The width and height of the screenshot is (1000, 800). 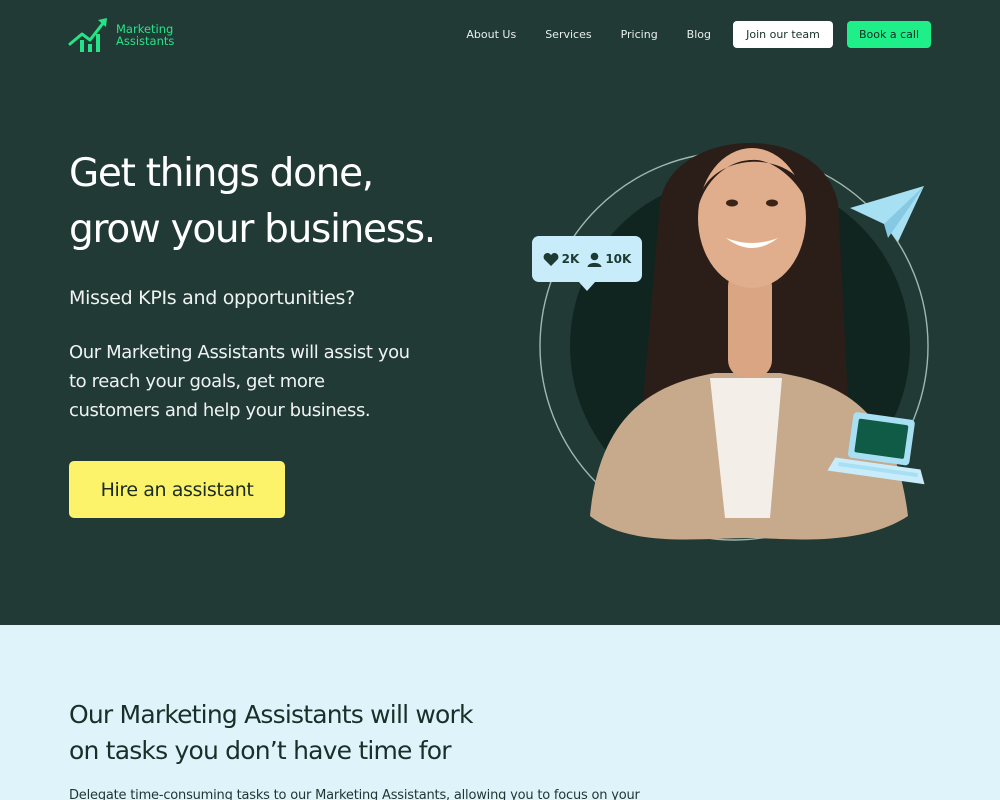 What do you see at coordinates (783, 34) in the screenshot?
I see `join-team-button: Join our team` at bounding box center [783, 34].